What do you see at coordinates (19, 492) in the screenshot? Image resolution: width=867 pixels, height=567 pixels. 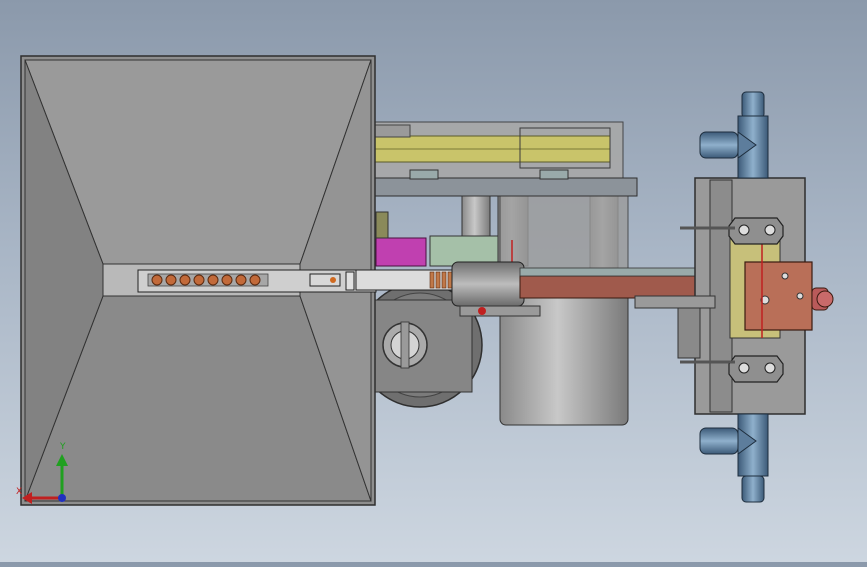 I see `x-axis-label: X` at bounding box center [19, 492].